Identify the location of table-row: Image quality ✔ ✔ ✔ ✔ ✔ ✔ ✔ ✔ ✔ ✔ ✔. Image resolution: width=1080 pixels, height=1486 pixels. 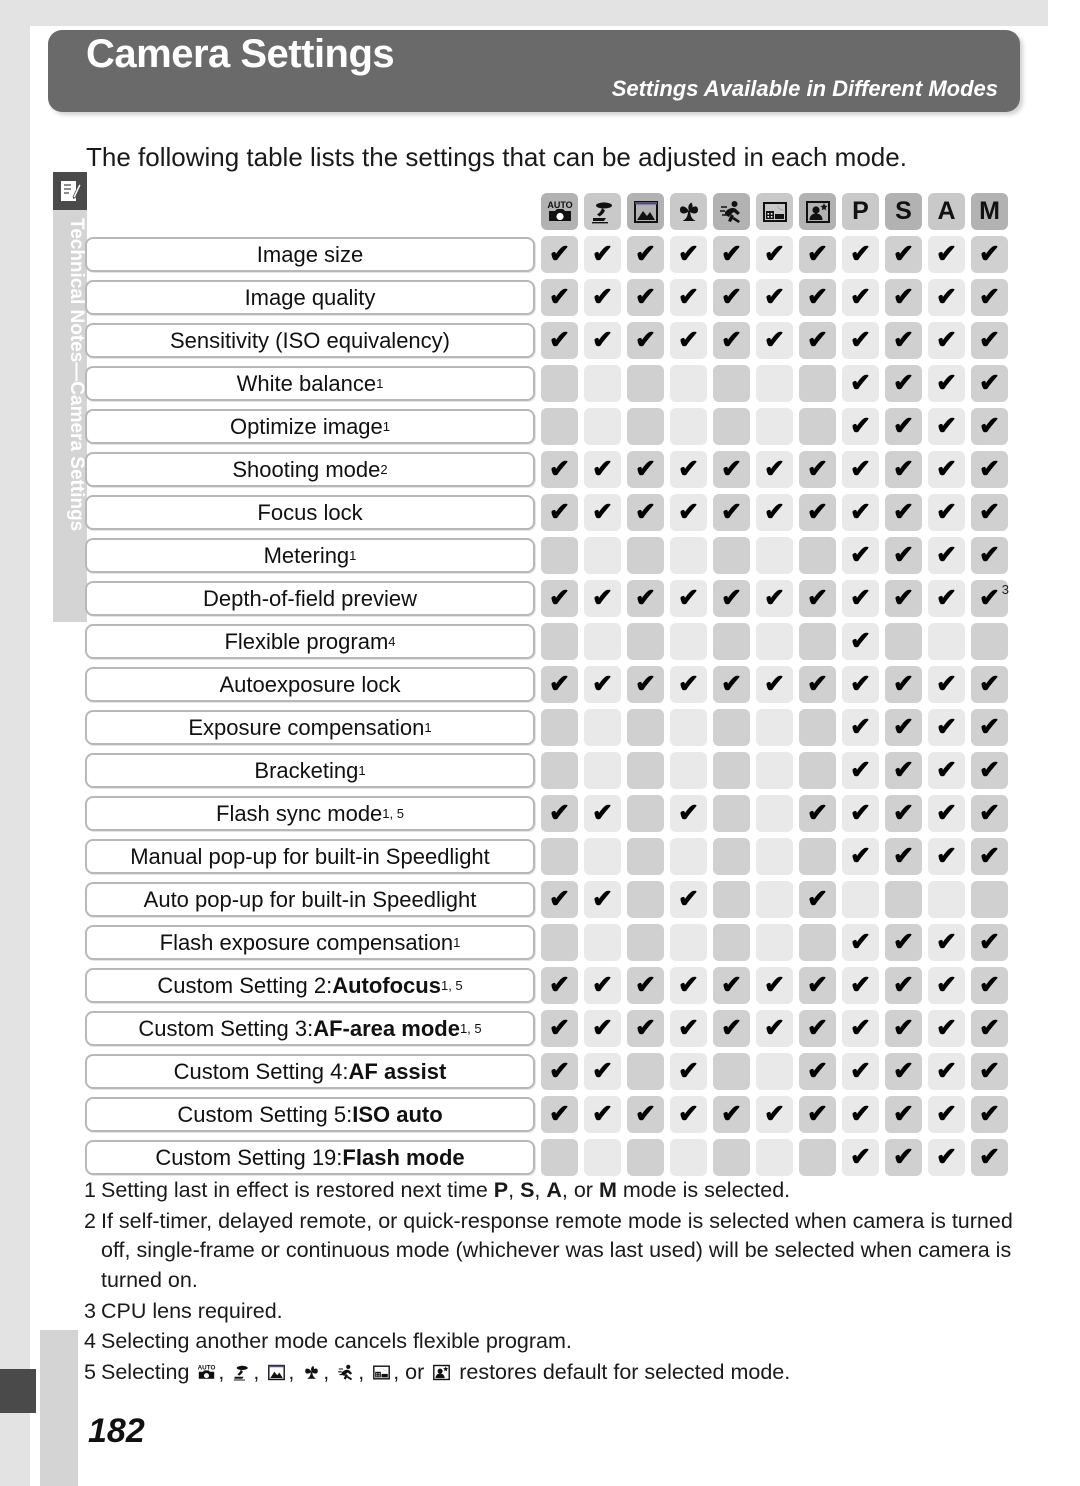
(546, 297).